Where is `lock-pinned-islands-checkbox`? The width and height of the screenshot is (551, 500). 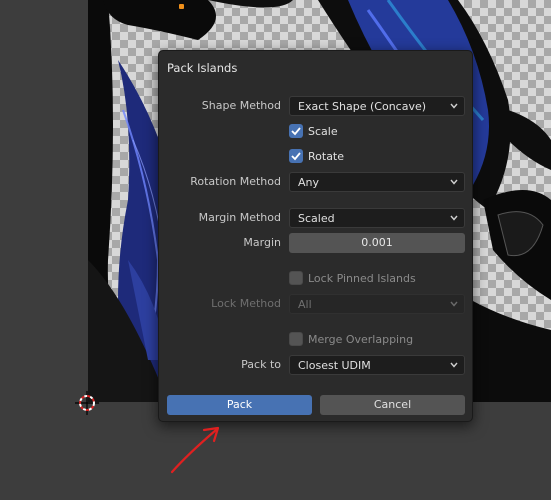 lock-pinned-islands-checkbox is located at coordinates (296, 278).